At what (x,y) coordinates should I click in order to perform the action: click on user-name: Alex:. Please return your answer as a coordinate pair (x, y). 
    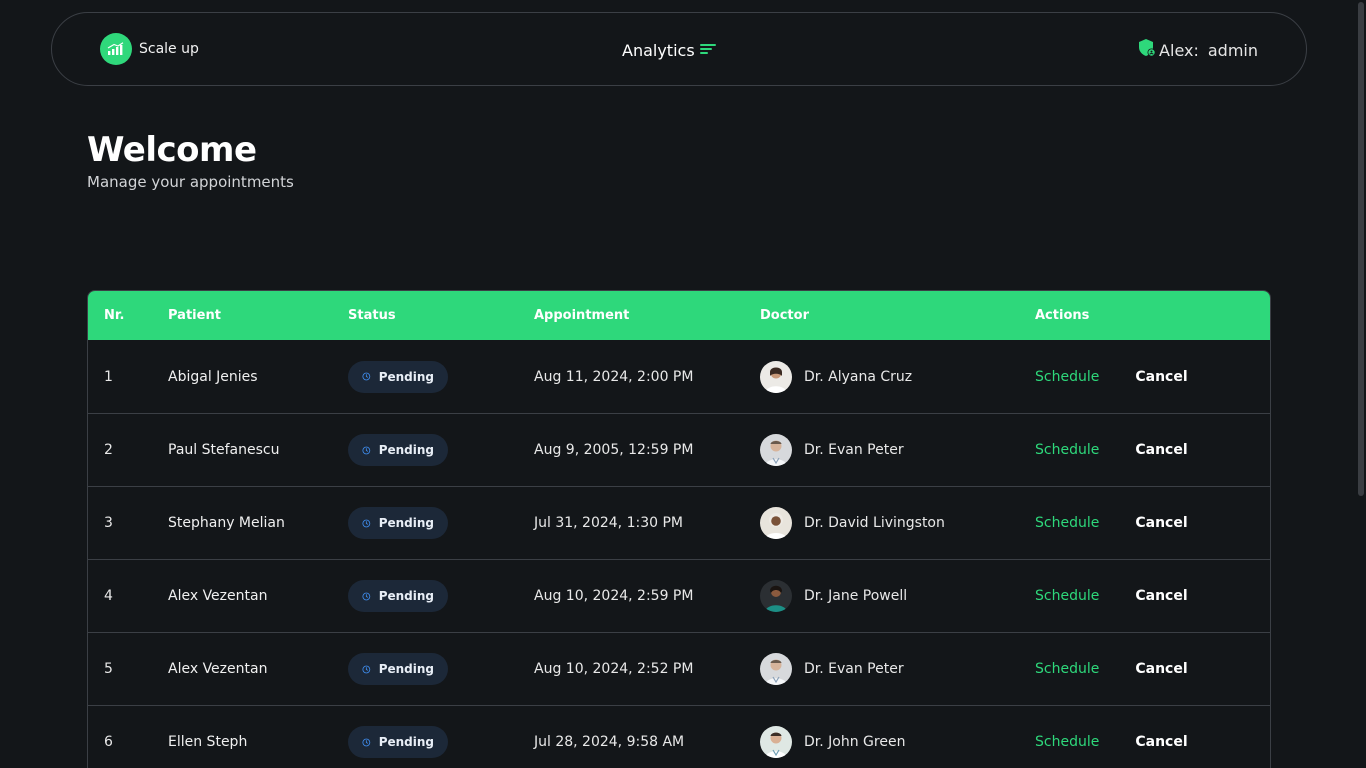
    Looking at the image, I should click on (1179, 50).